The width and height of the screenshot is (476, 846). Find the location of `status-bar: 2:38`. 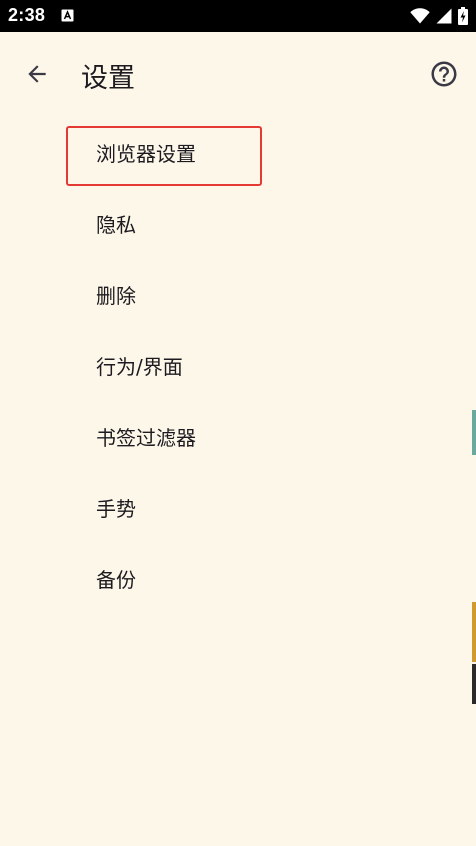

status-bar: 2:38 is located at coordinates (238, 16).